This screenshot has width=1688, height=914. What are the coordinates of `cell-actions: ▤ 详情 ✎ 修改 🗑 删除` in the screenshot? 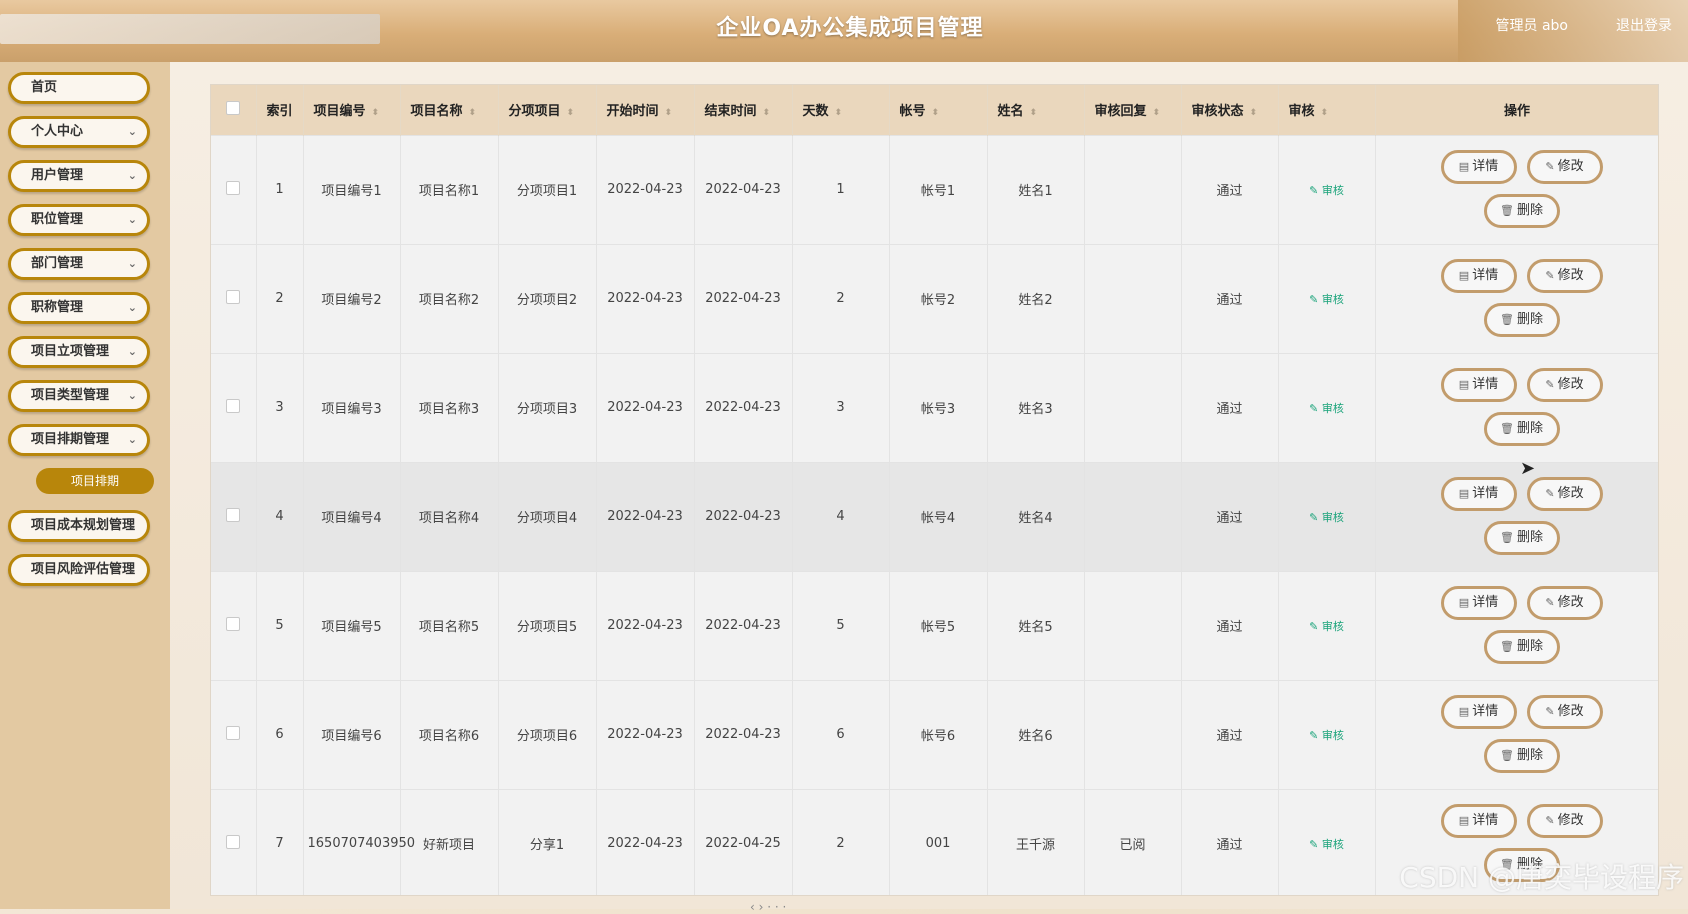 It's located at (1516, 189).